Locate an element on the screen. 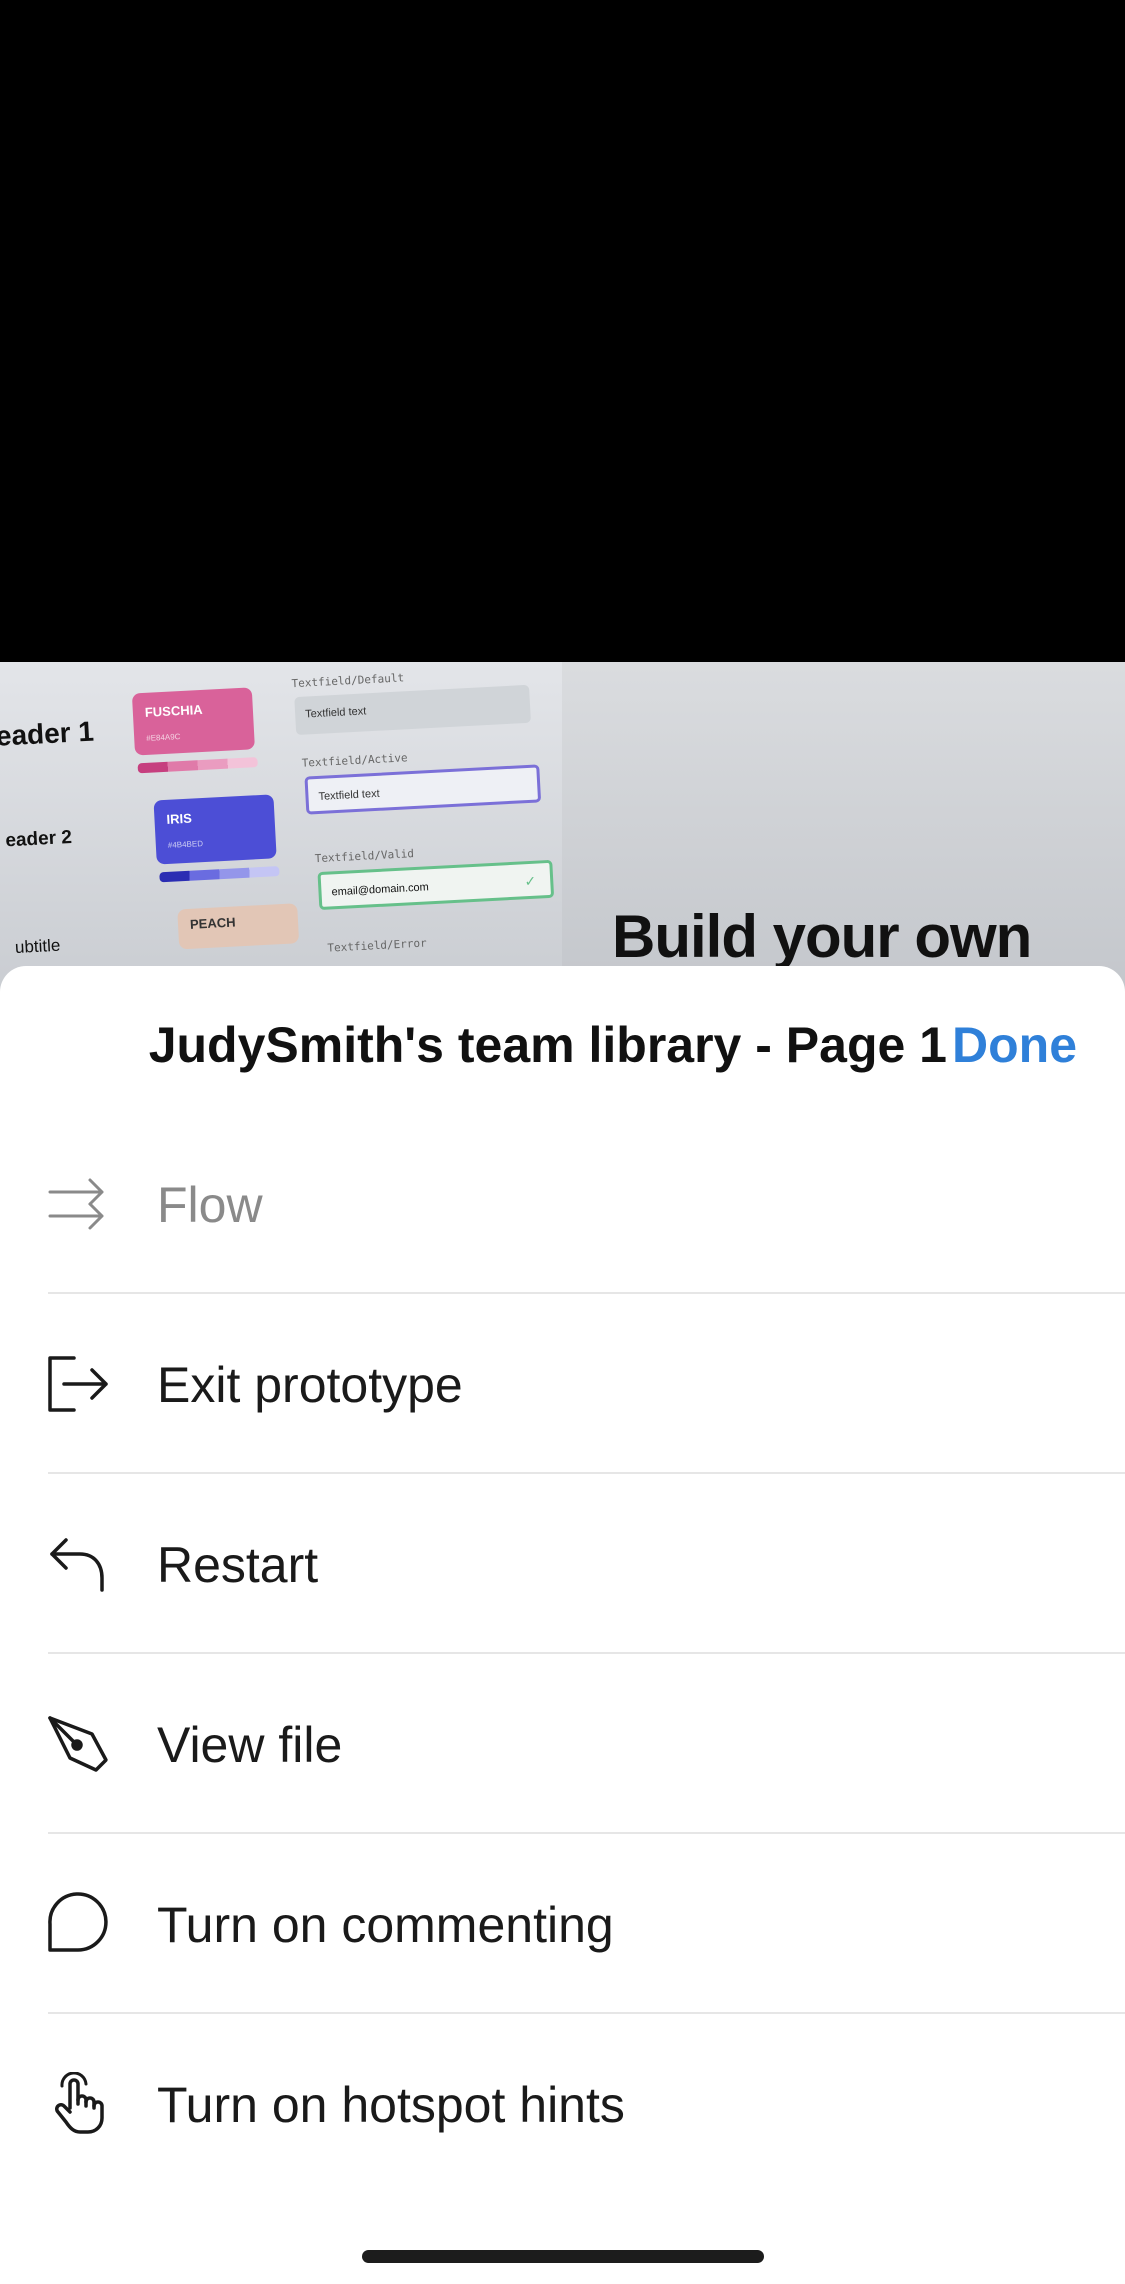 The image size is (1125, 2284). build-your-own-heading: Build your own is located at coordinates (822, 936).